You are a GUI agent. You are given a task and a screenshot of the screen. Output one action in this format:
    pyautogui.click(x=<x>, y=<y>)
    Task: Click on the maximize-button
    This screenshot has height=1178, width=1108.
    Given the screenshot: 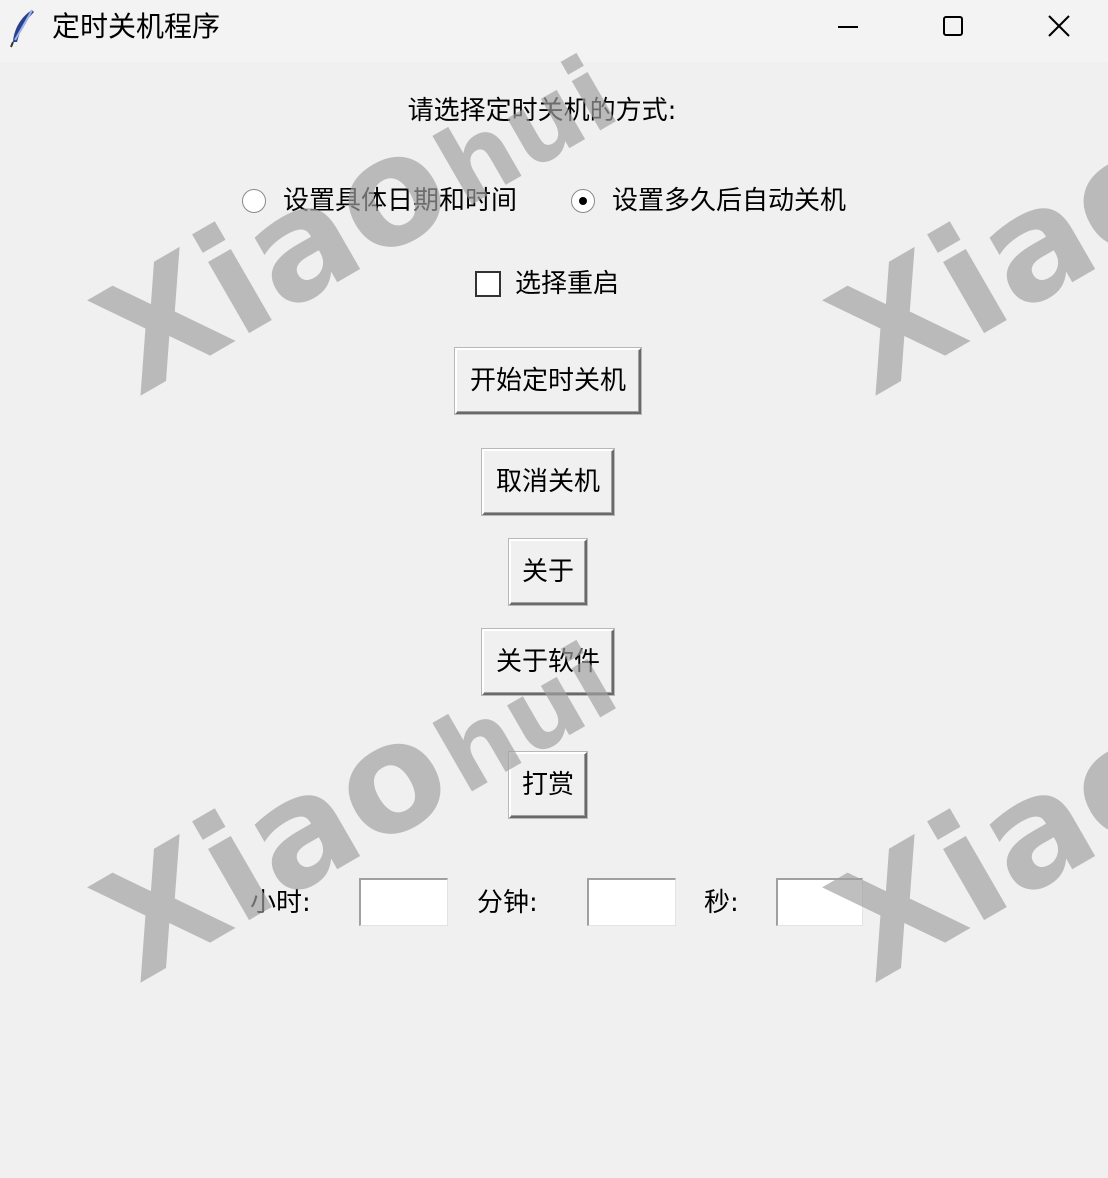 What is the action you would take?
    pyautogui.click(x=952, y=27)
    